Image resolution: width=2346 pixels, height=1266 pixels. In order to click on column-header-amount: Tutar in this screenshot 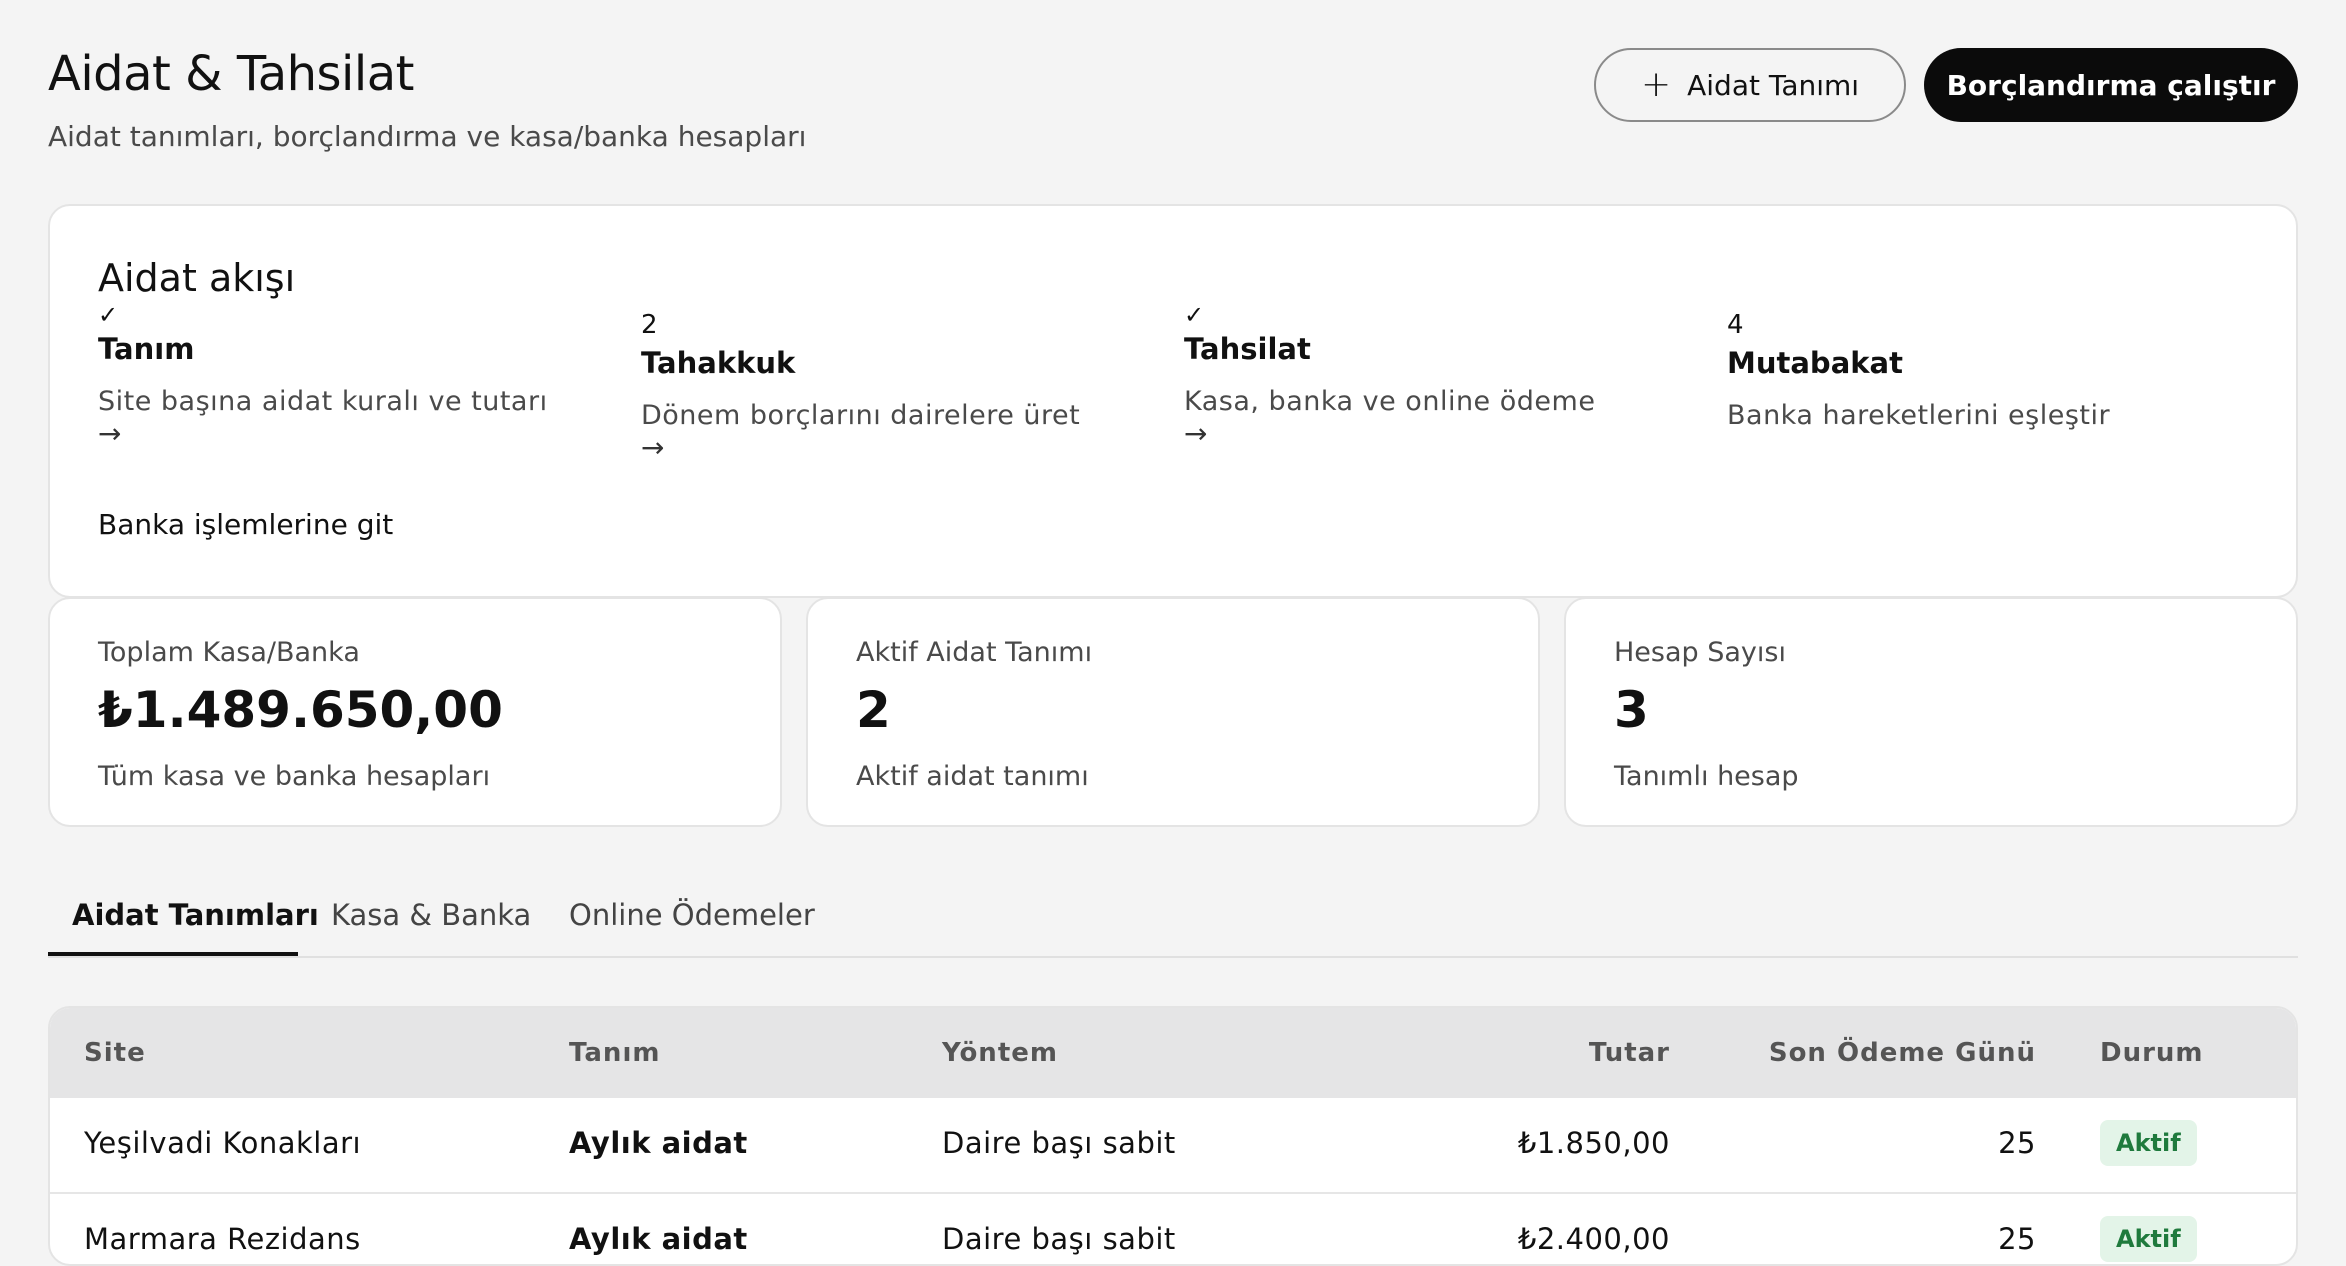, I will do `click(1535, 1053)`.